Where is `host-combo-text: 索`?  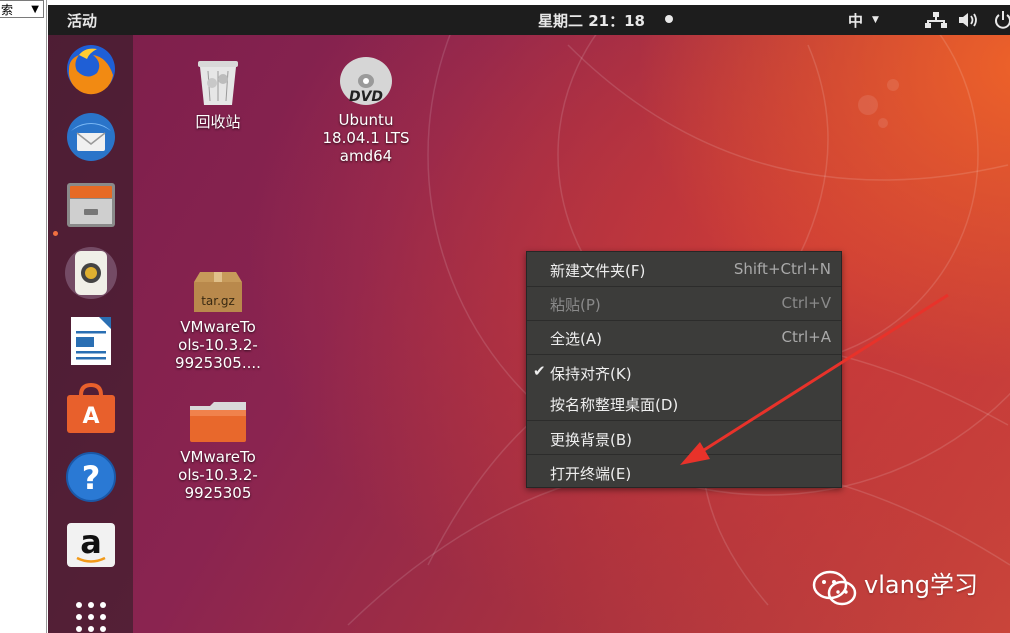 host-combo-text: 索 is located at coordinates (7, 10).